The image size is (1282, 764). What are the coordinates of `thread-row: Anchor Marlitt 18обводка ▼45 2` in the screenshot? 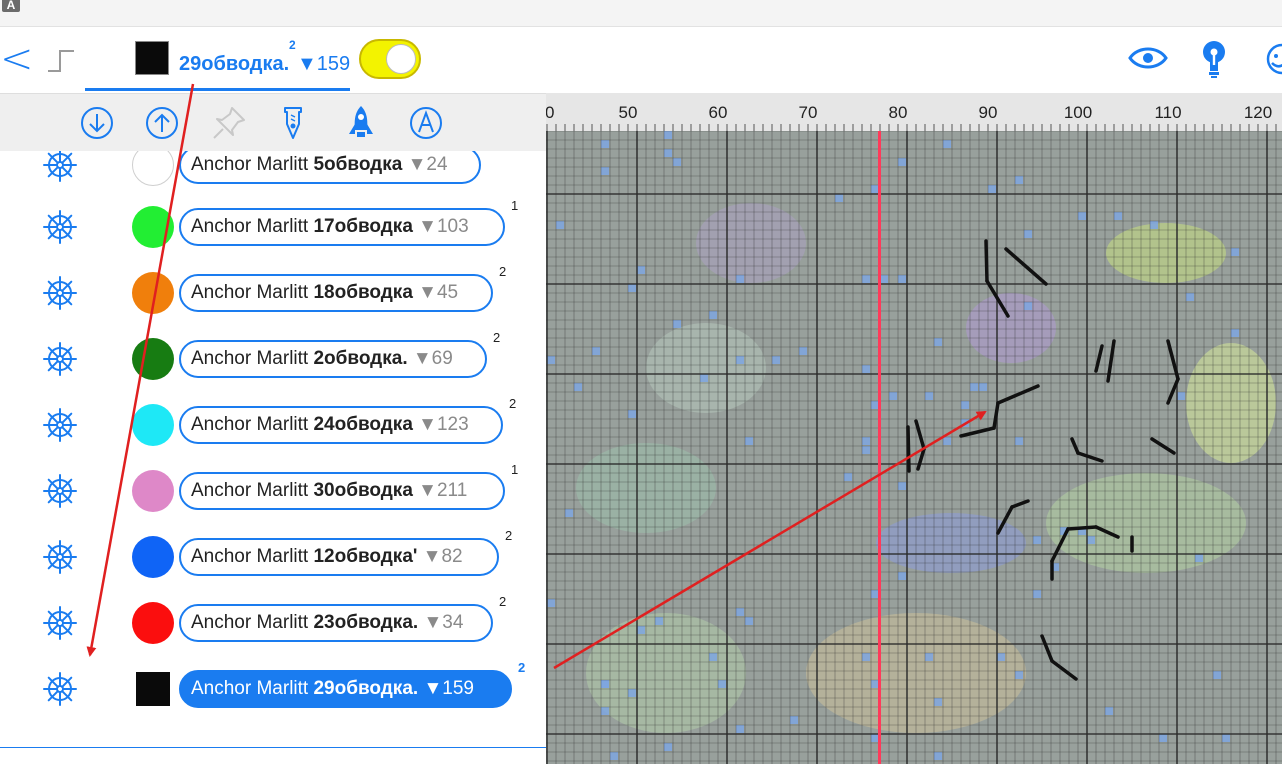 It's located at (273, 293).